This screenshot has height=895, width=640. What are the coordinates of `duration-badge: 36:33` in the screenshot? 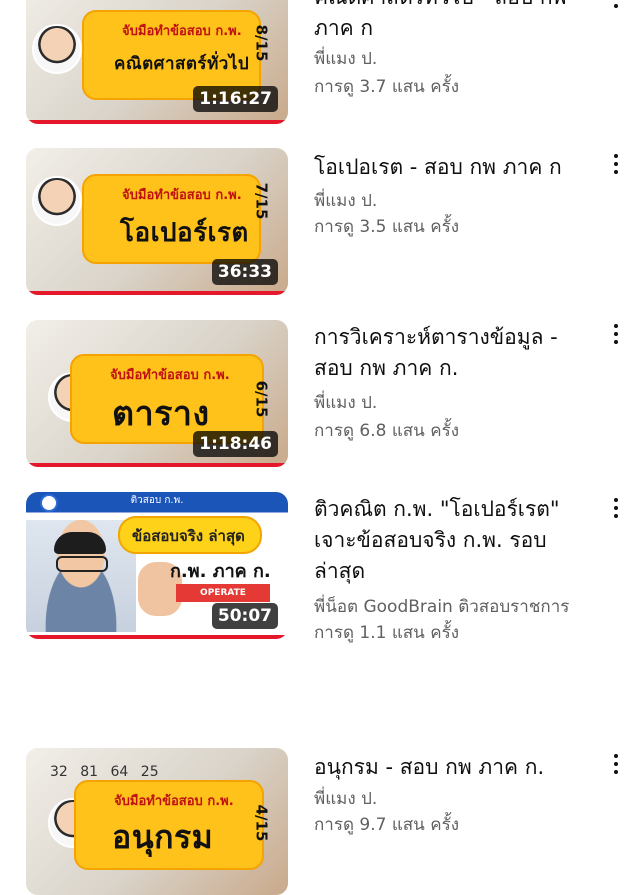 It's located at (244, 272).